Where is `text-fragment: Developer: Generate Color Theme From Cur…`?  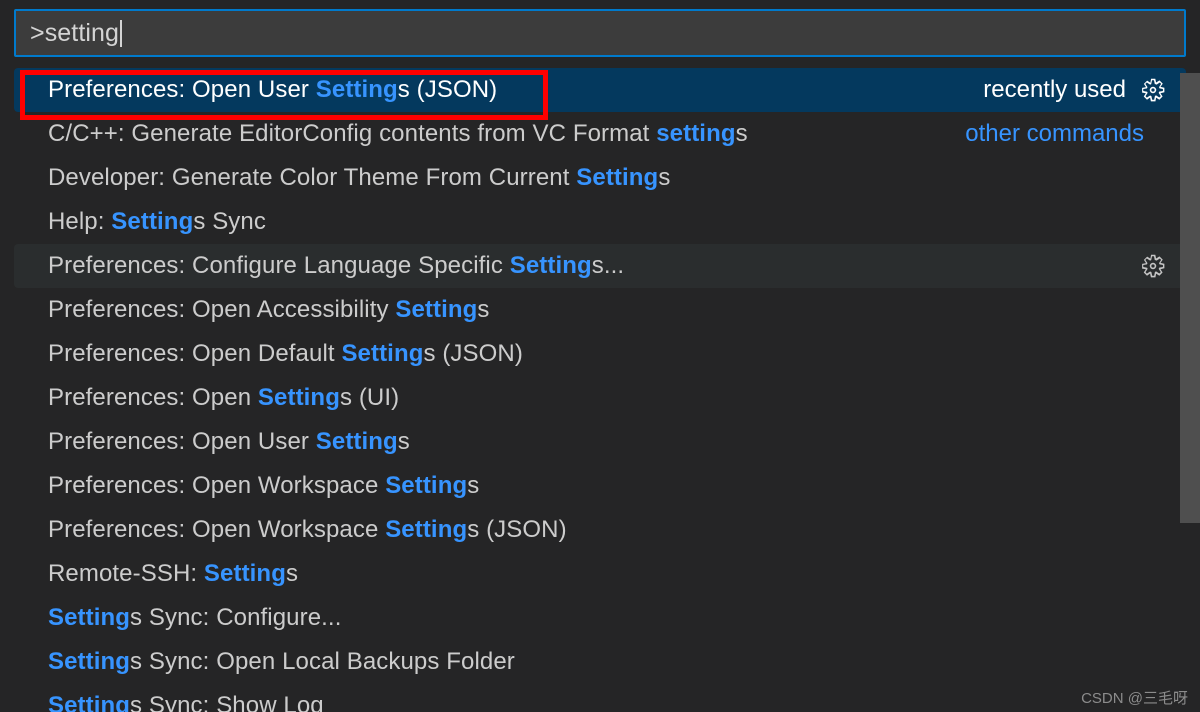 text-fragment: Developer: Generate Color Theme From Cur… is located at coordinates (312, 177).